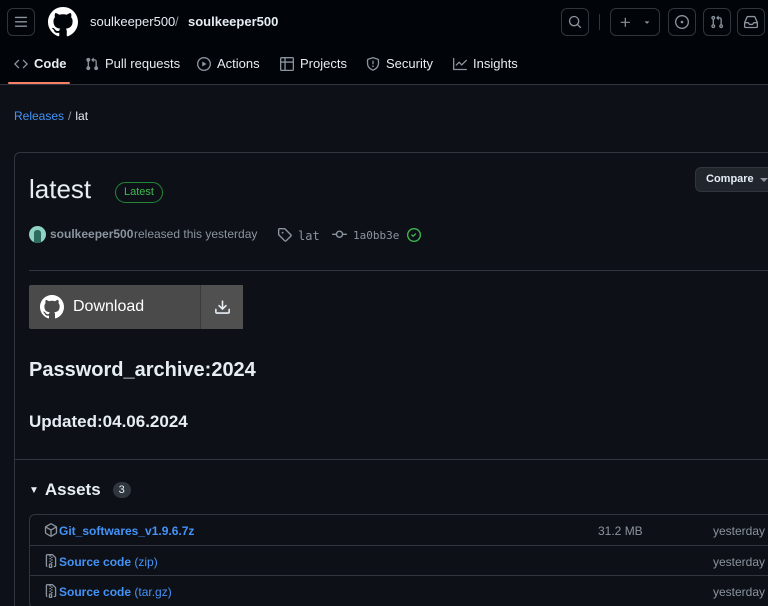 The width and height of the screenshot is (768, 606). I want to click on check-circle-icon, so click(414, 236).